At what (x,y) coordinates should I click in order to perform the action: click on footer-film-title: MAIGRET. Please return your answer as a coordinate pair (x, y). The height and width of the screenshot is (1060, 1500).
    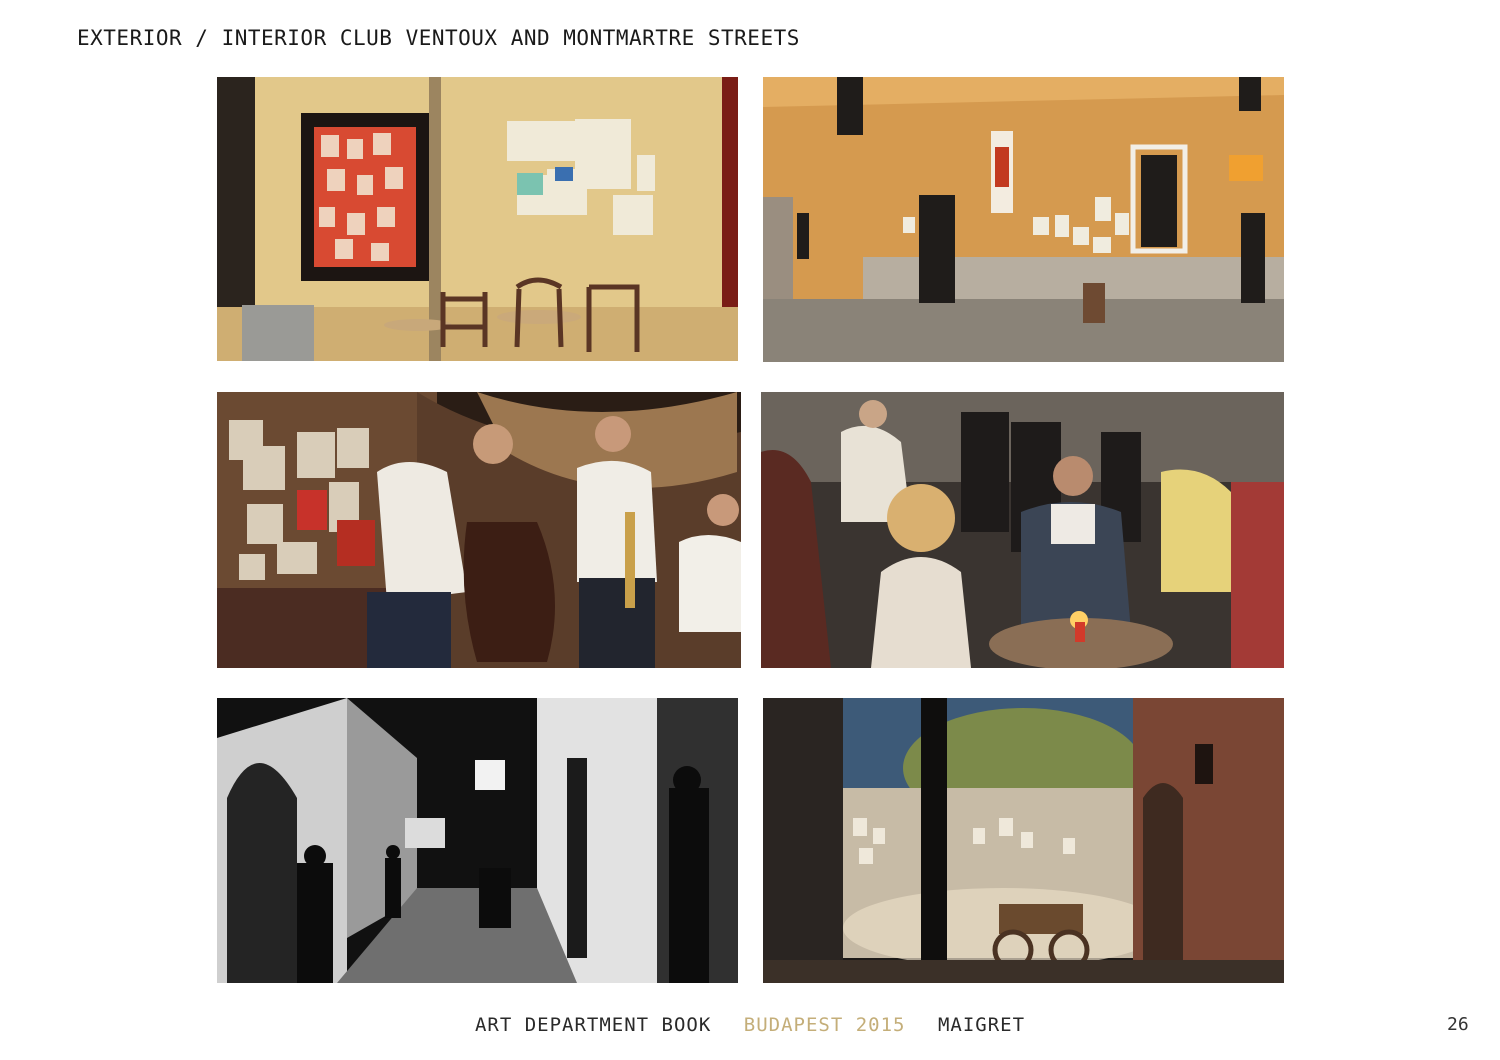
    Looking at the image, I should click on (981, 1025).